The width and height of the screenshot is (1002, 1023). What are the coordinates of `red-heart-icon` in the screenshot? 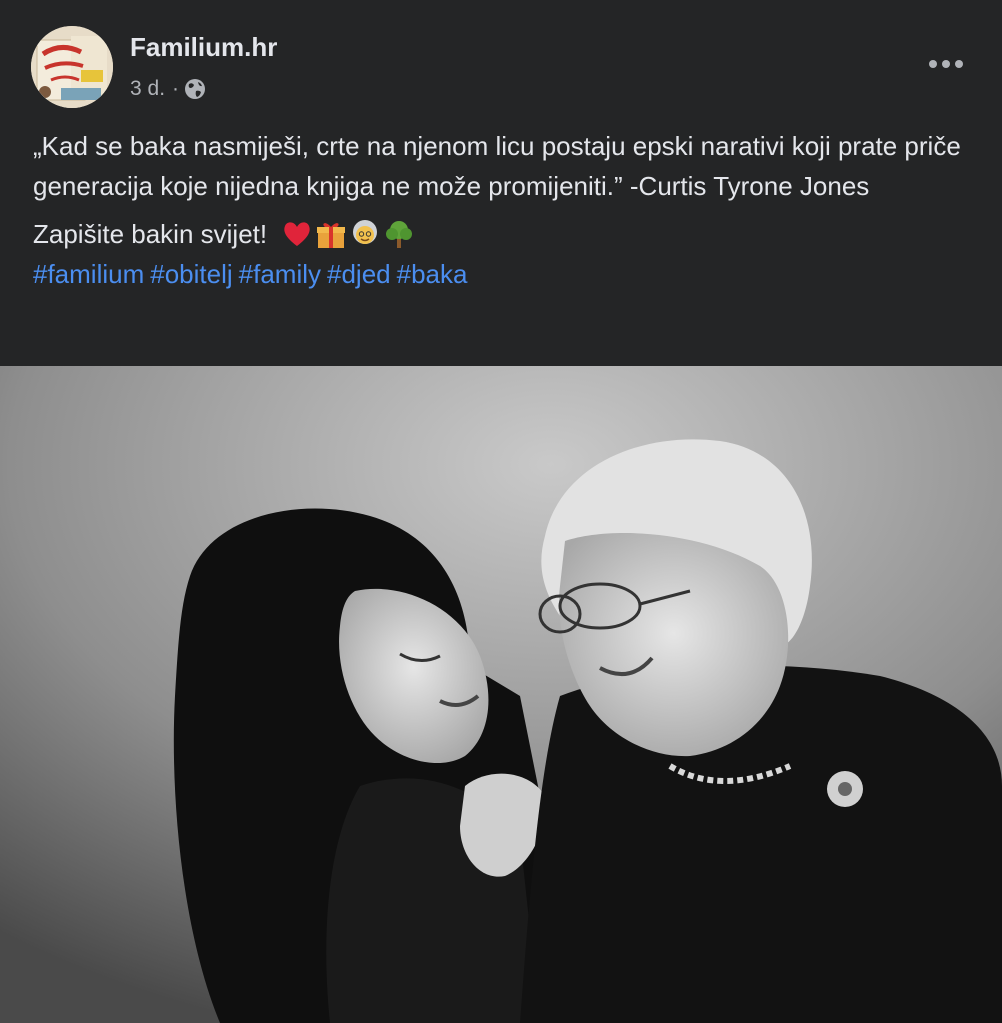 It's located at (297, 234).